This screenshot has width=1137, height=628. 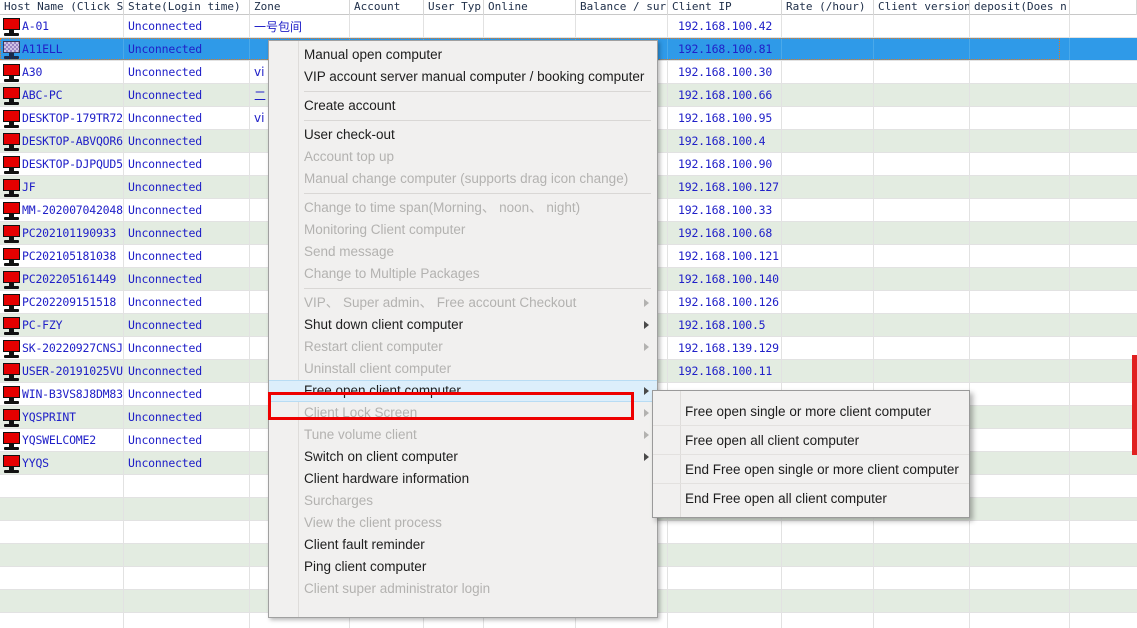 I want to click on column-header: Host Name (Click Sc, so click(x=62, y=7).